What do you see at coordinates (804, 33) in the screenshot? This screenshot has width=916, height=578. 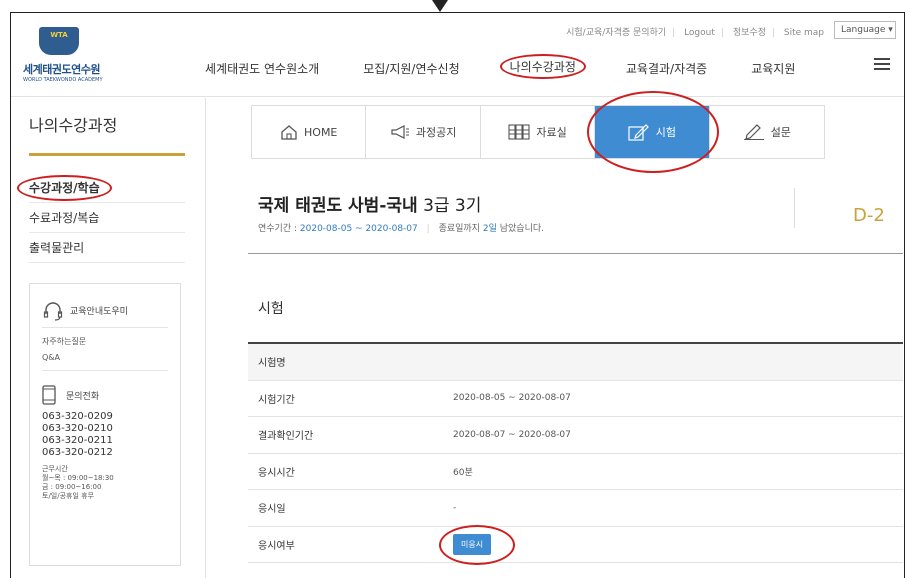 I see `util-link-sitemap: Site map` at bounding box center [804, 33].